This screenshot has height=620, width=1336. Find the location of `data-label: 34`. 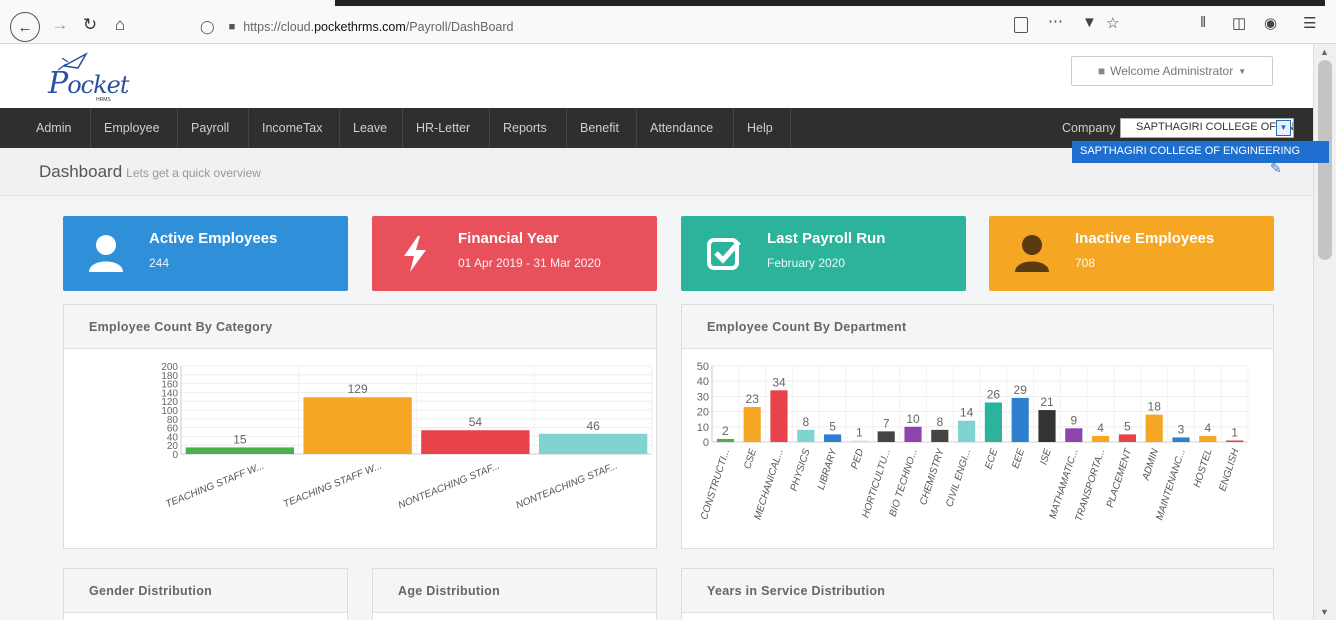

data-label: 34 is located at coordinates (779, 382).